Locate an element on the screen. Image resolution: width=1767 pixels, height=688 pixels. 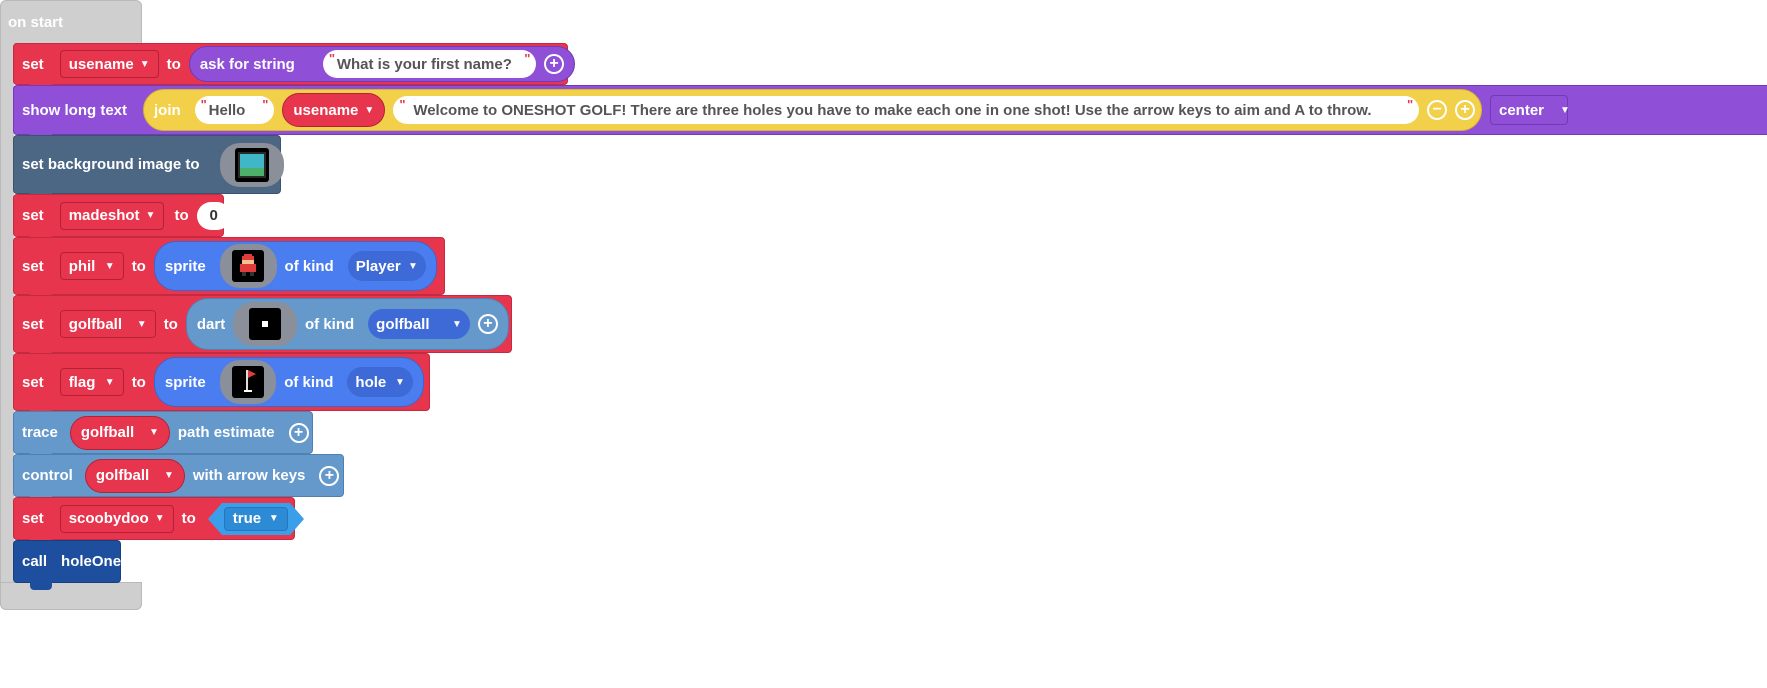
variable-reporter-usename: usename ▼ is located at coordinates (334, 110).